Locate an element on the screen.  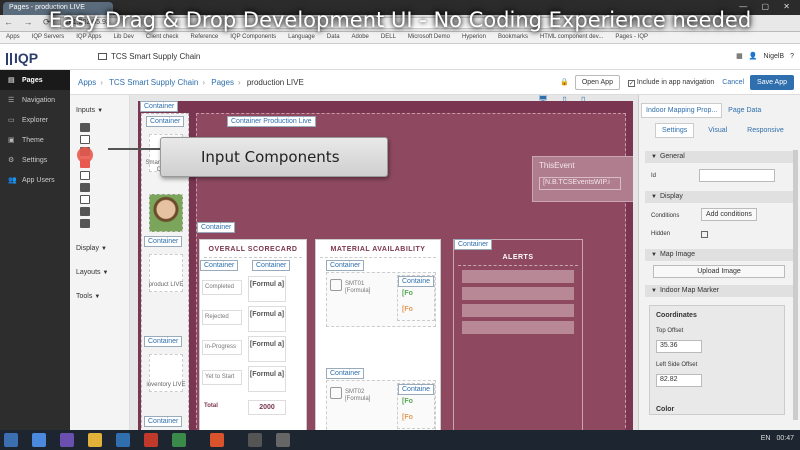
display-section-header: Display ▼ is located at coordinates (91, 248).